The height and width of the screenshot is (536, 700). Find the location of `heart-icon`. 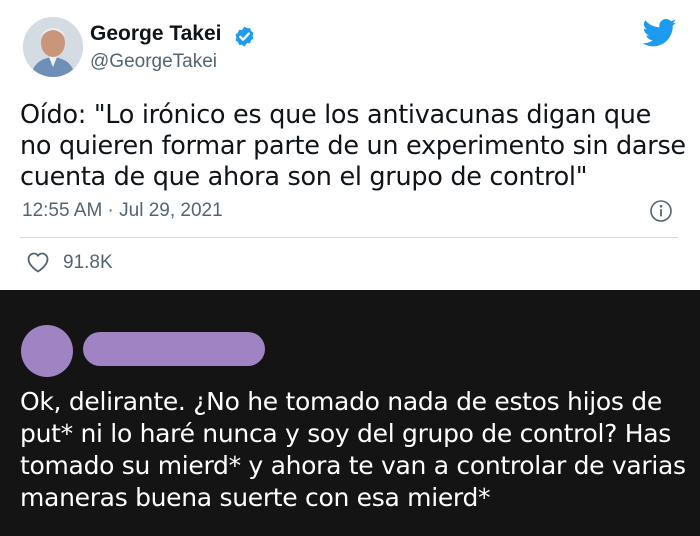

heart-icon is located at coordinates (38, 262).